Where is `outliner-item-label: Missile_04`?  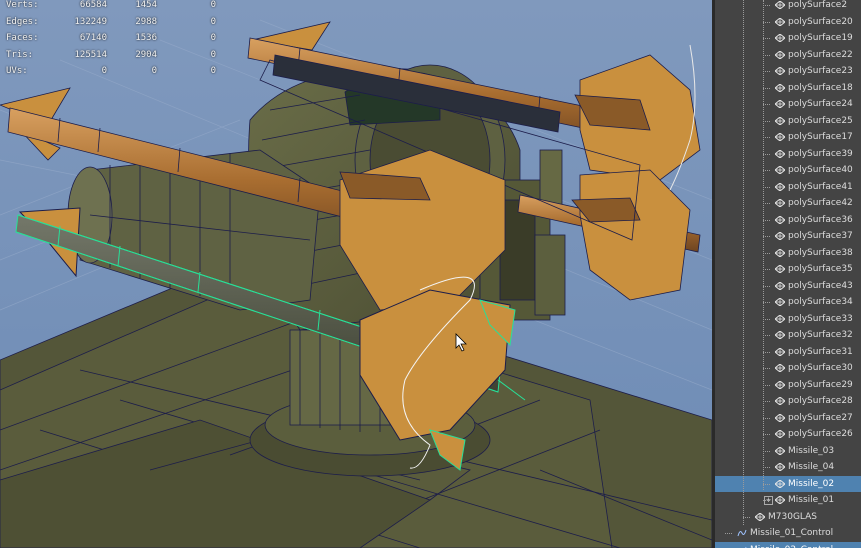
outliner-item-label: Missile_04 is located at coordinates (811, 467).